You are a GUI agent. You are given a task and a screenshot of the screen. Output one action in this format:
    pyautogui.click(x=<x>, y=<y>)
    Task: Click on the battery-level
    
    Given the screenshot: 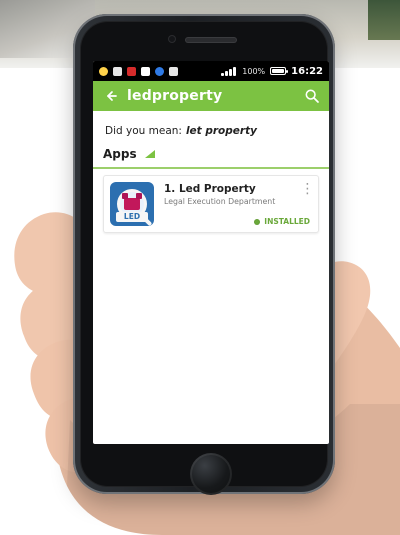 What is the action you would take?
    pyautogui.click(x=278, y=71)
    